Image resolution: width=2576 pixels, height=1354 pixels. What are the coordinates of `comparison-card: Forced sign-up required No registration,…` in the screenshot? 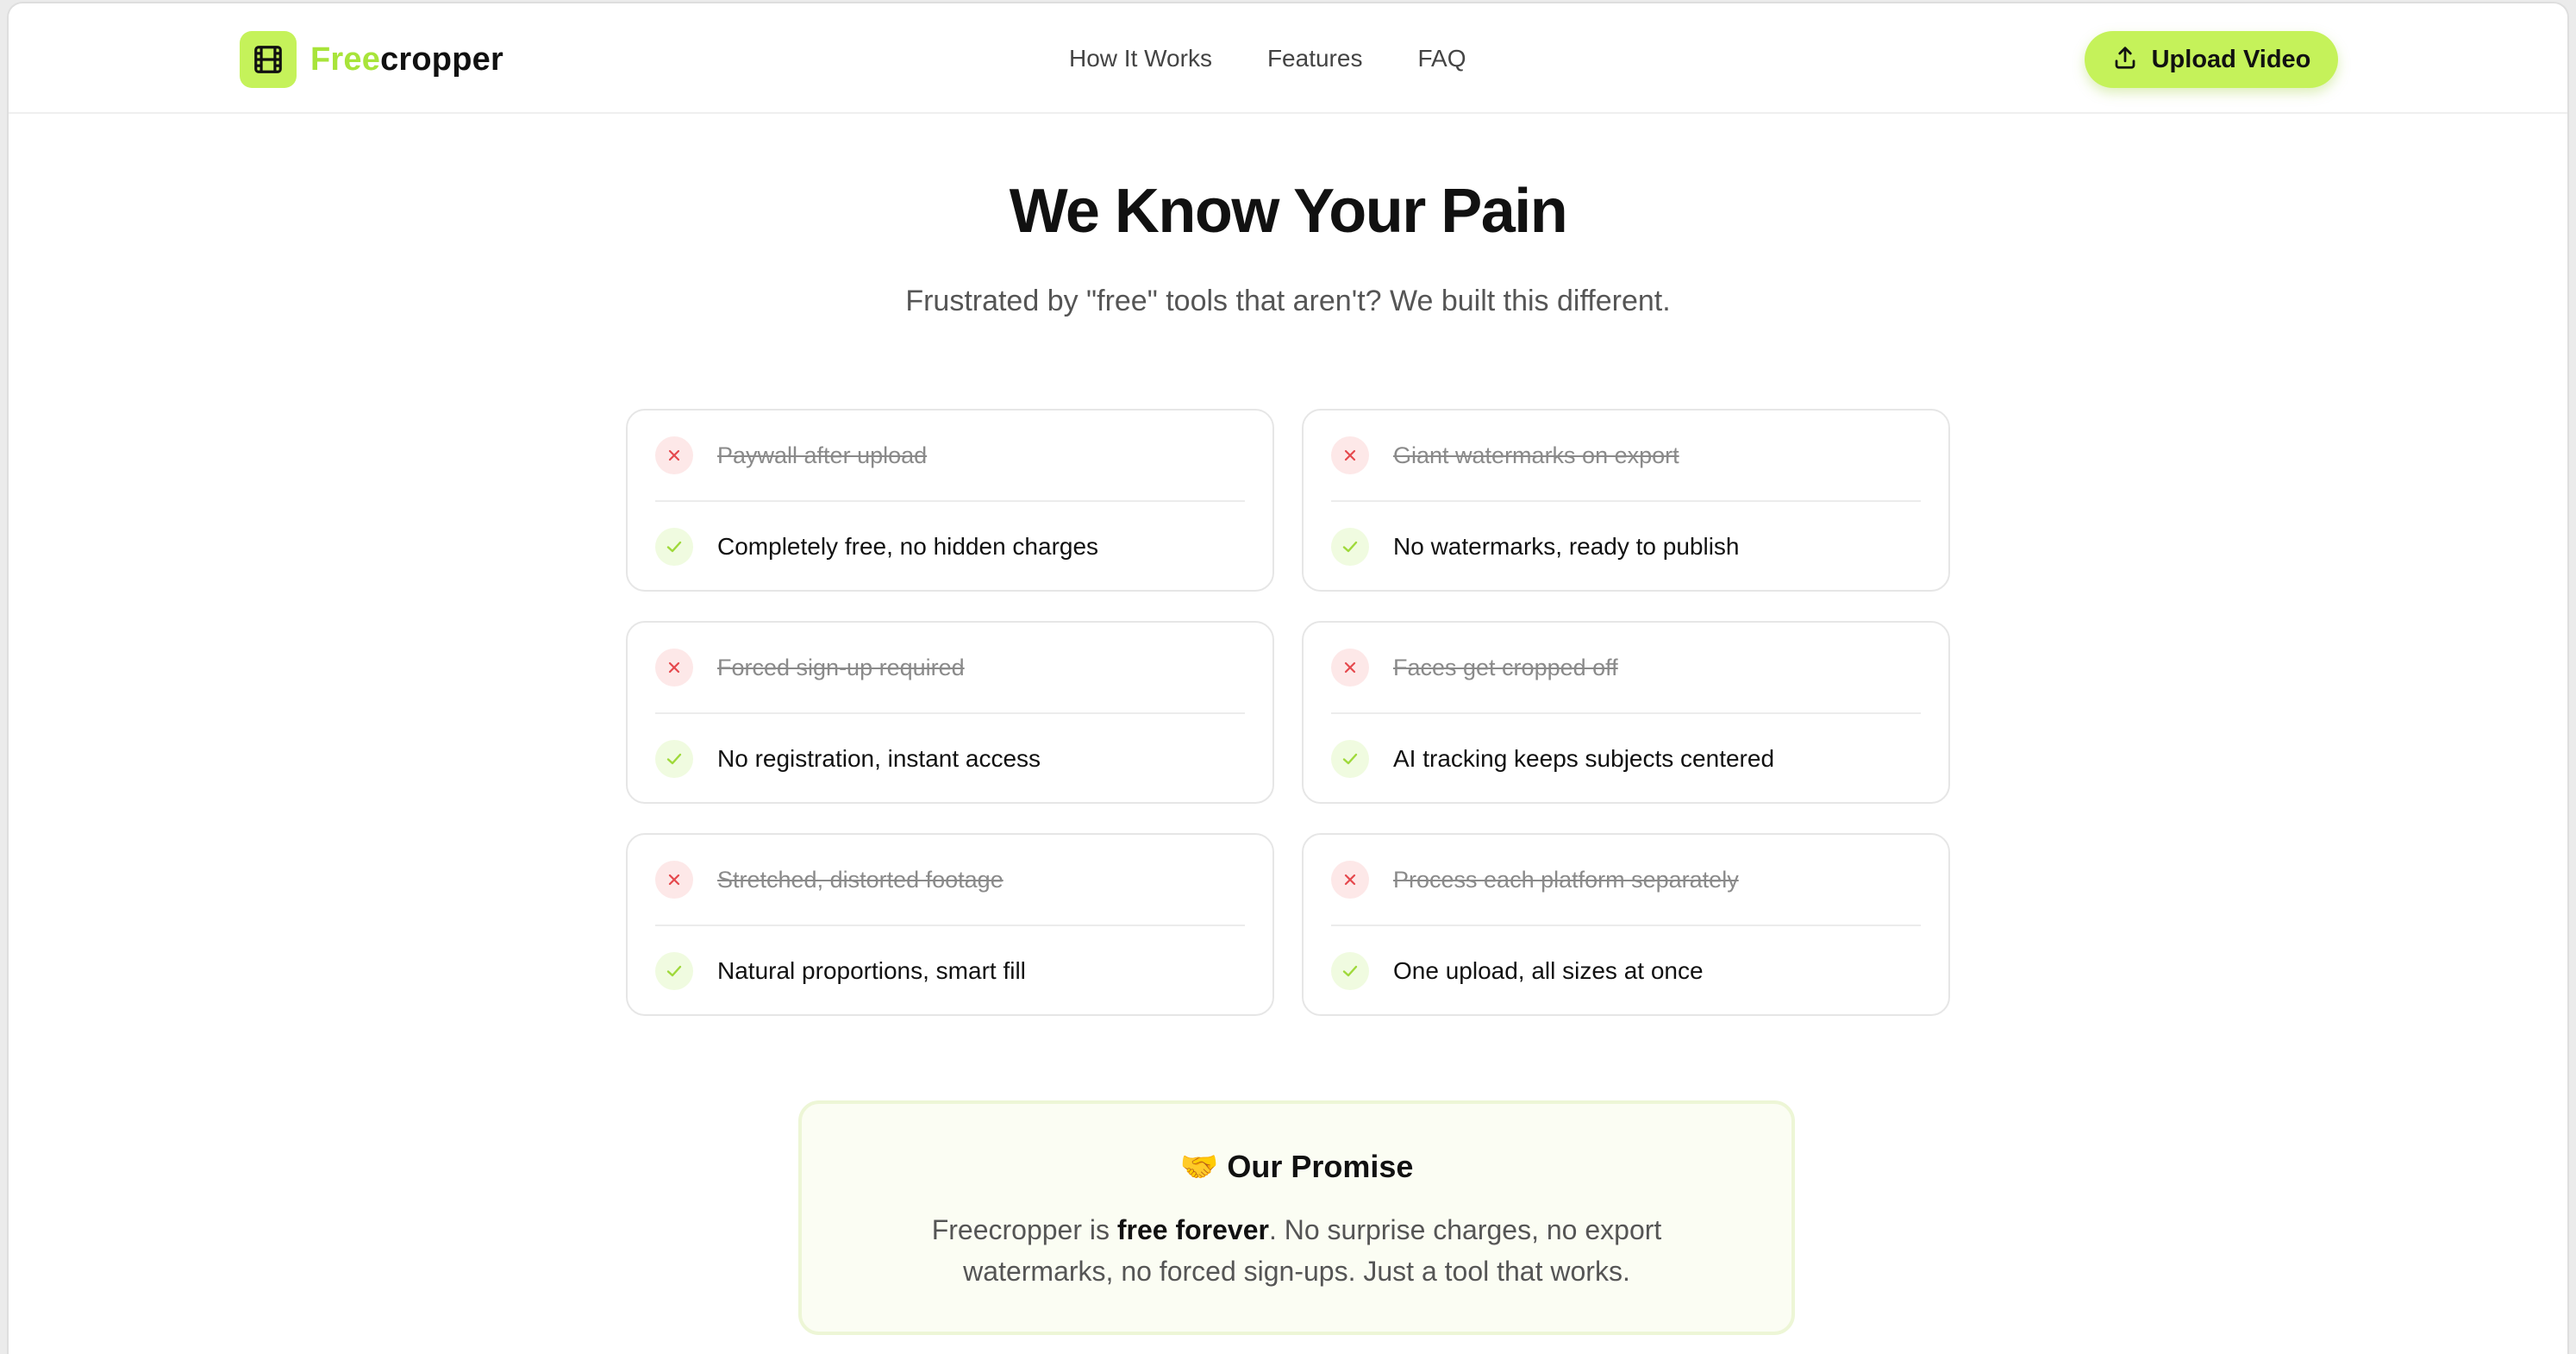 It's located at (950, 712).